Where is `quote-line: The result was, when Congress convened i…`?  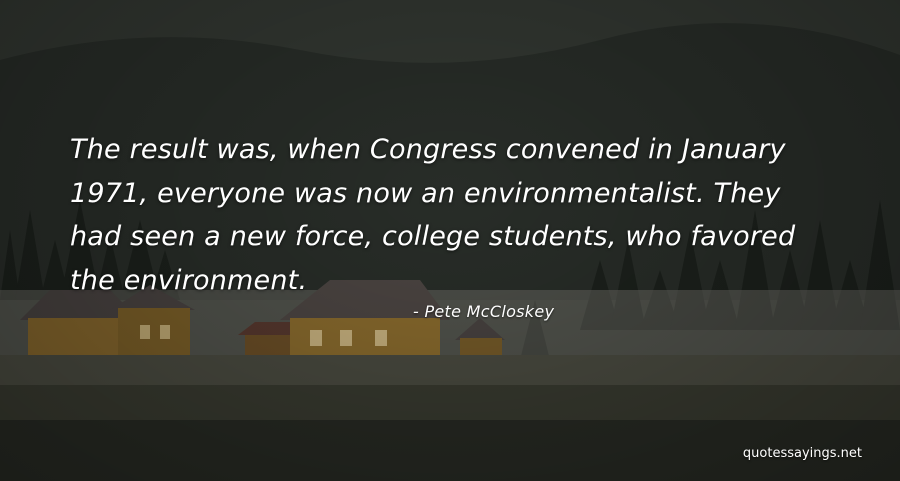
quote-line: The result was, when Congress convened i… is located at coordinates (428, 149).